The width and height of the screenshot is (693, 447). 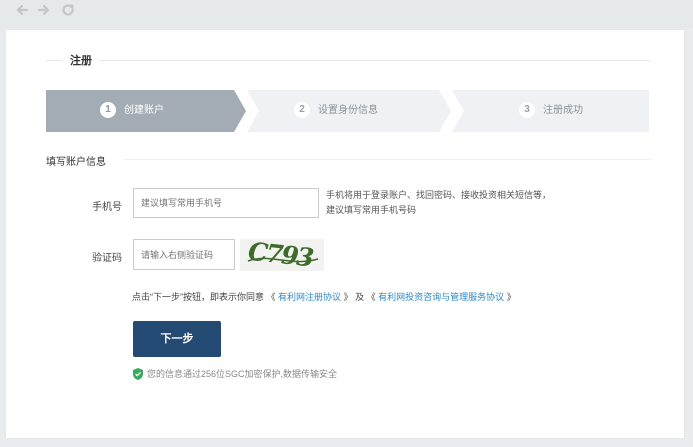 I want to click on step-1-label: 创建账户, so click(x=144, y=110).